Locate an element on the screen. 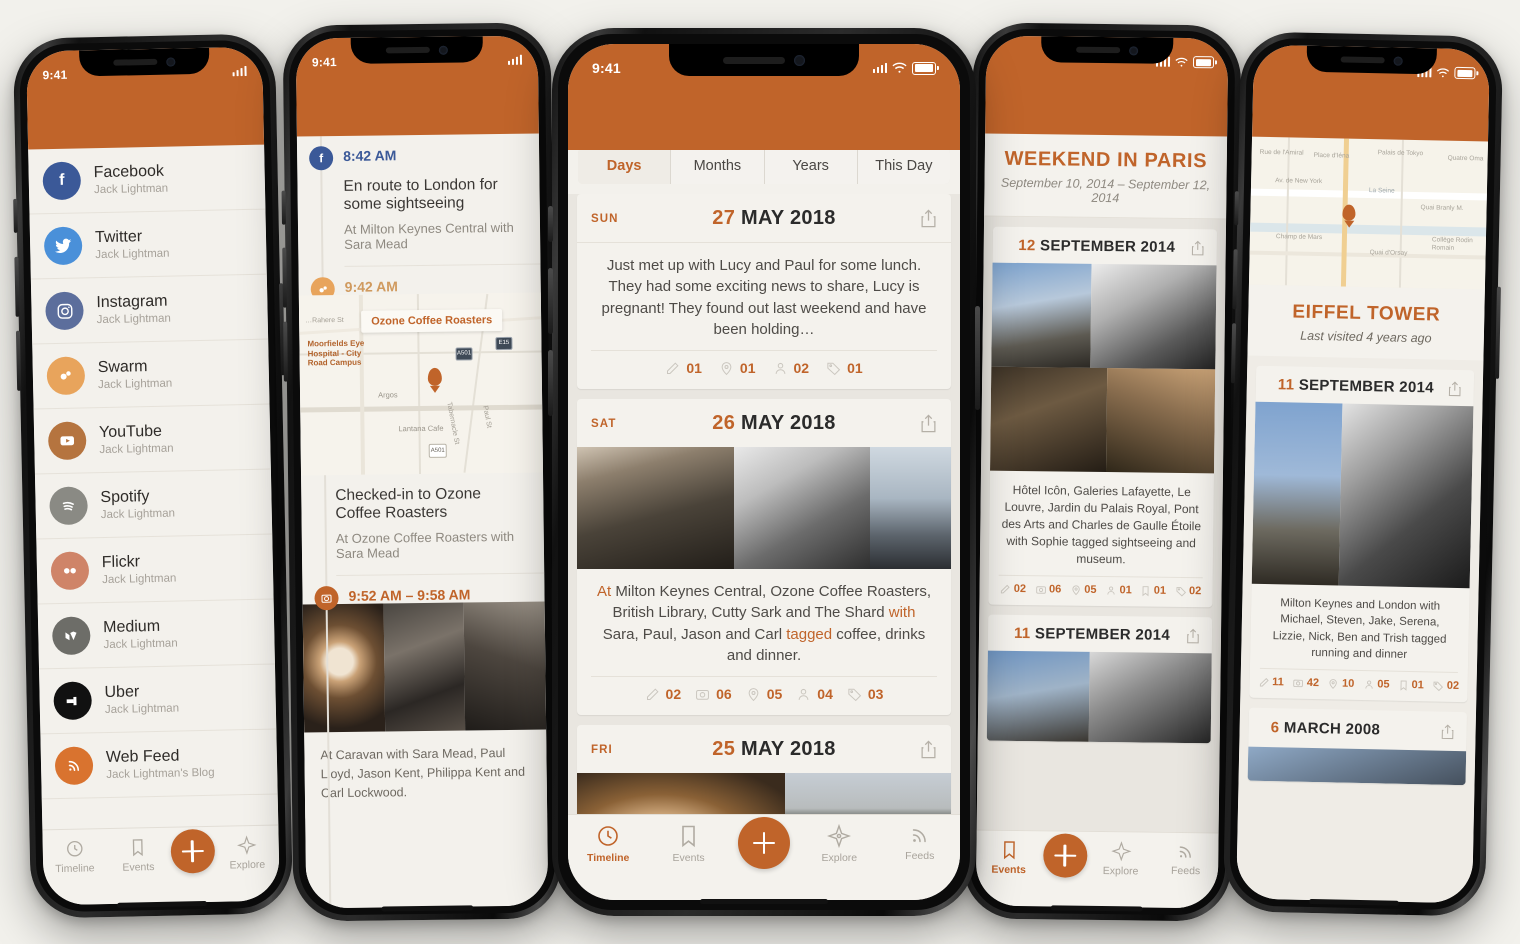 Image resolution: width=1520 pixels, height=944 pixels. list-item: Uber Jack Lightman is located at coordinates (158, 699).